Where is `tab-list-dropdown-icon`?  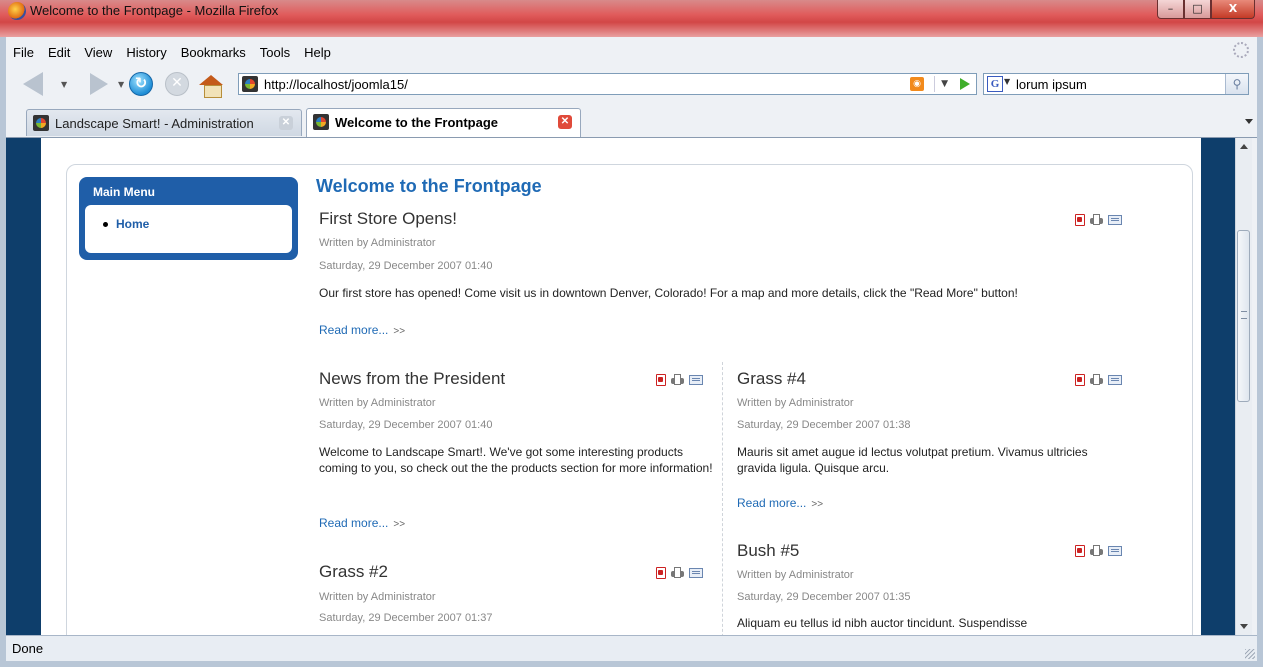 tab-list-dropdown-icon is located at coordinates (1249, 121).